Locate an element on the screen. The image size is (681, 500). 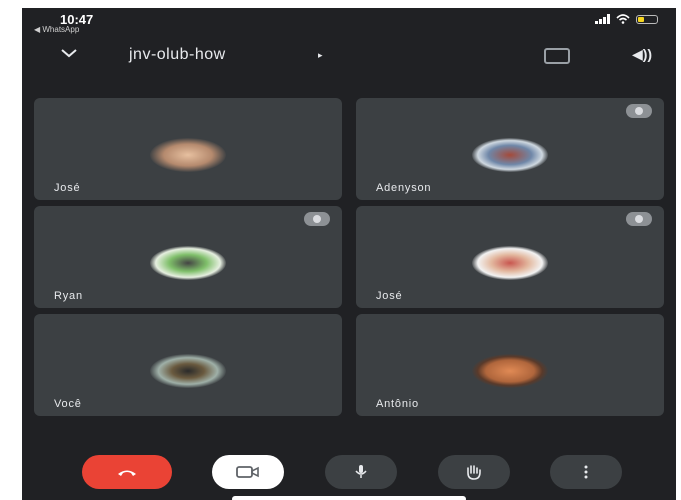
camera-toggle-button is located at coordinates (248, 472).